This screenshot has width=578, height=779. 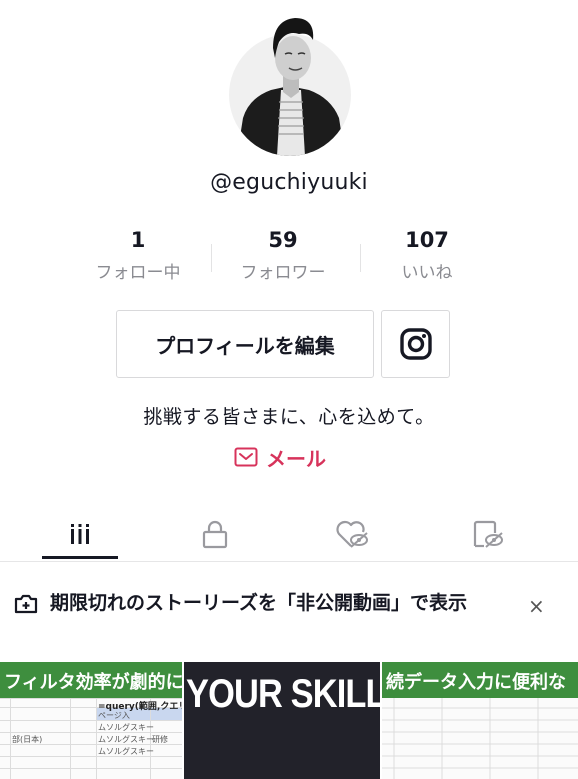 What do you see at coordinates (282, 720) in the screenshot?
I see `video-thumbnail: YOUR SKILL U` at bounding box center [282, 720].